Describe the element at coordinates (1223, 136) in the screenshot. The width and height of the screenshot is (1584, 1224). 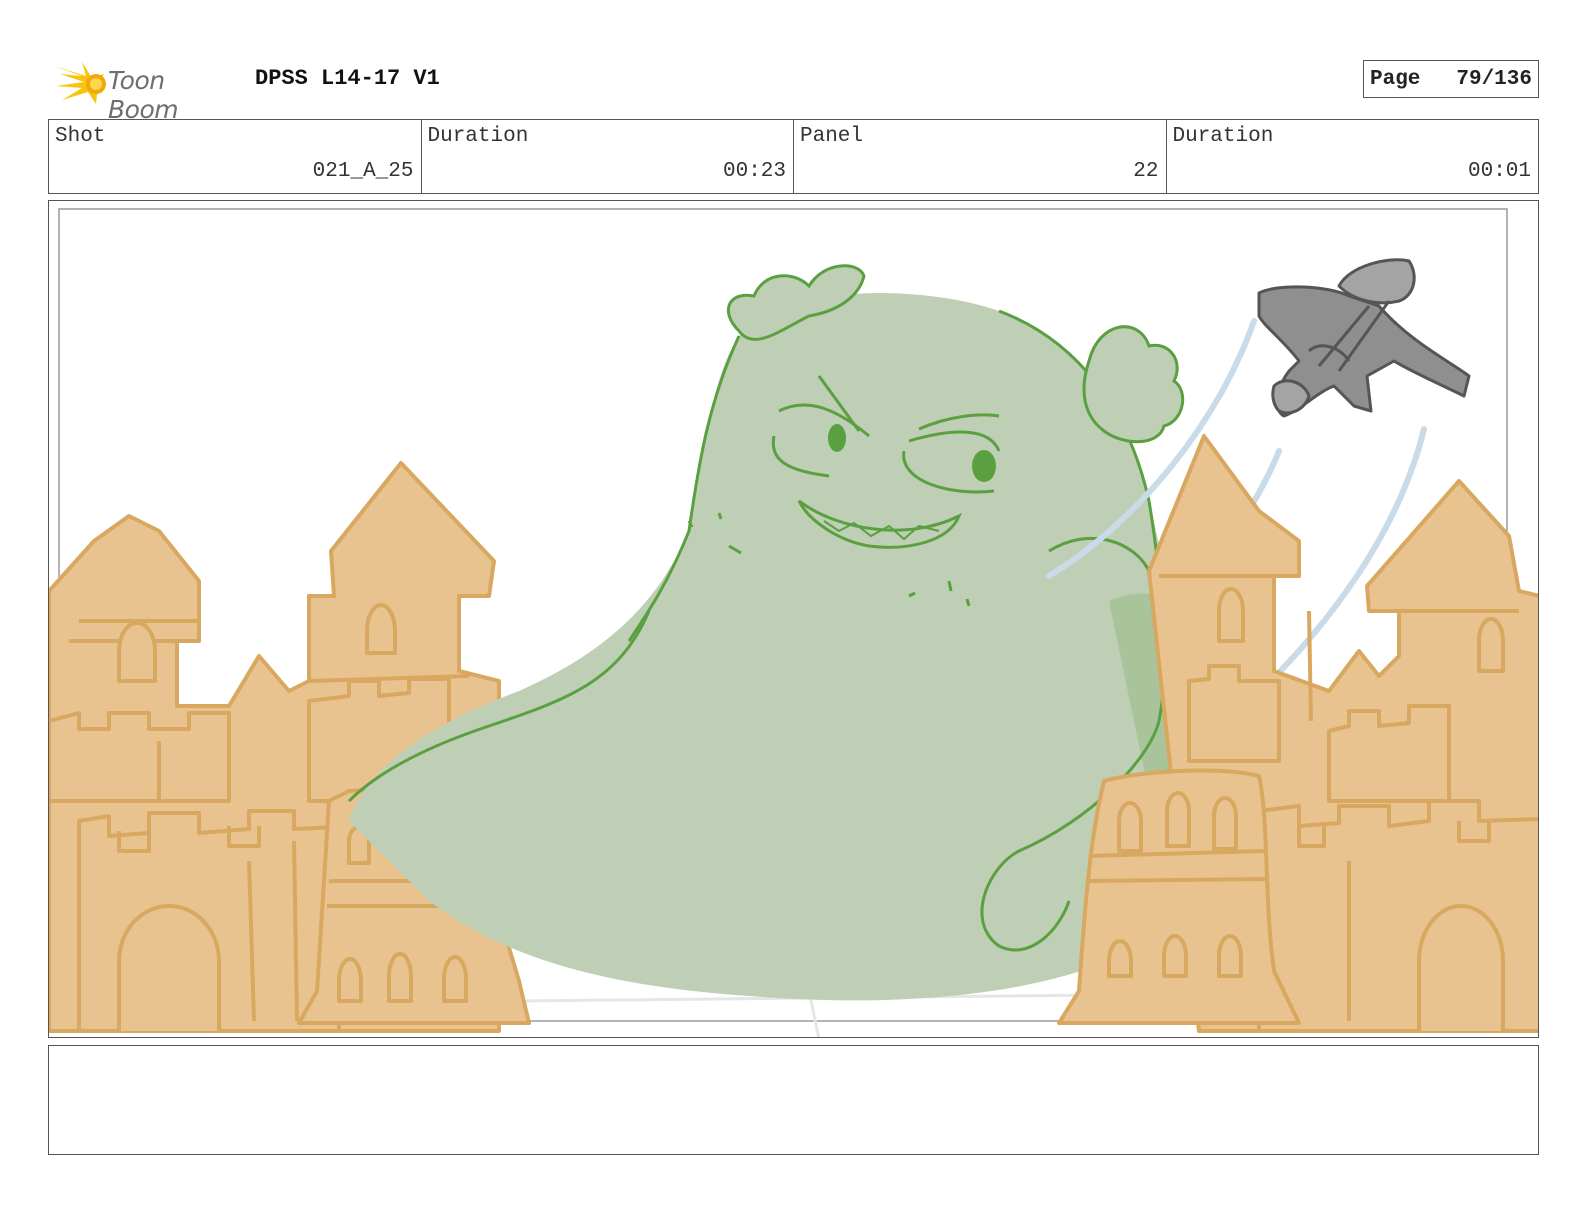
I see `panel-duration-label: Duration` at that location.